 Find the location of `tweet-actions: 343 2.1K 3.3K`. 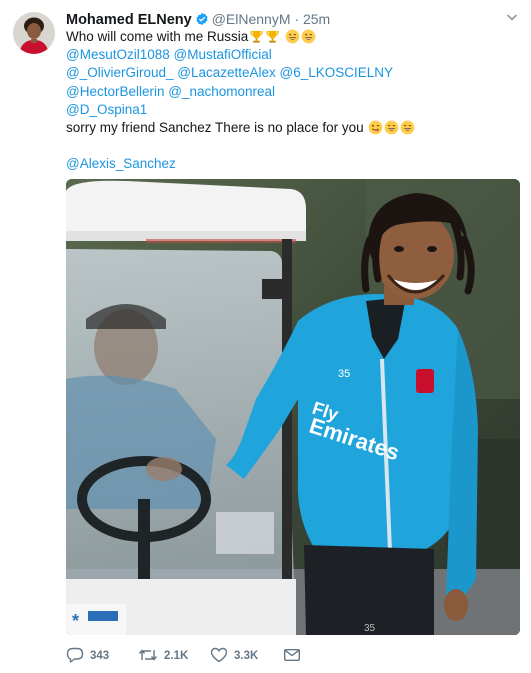

tweet-actions: 343 2.1K 3.3K is located at coordinates (291, 656).